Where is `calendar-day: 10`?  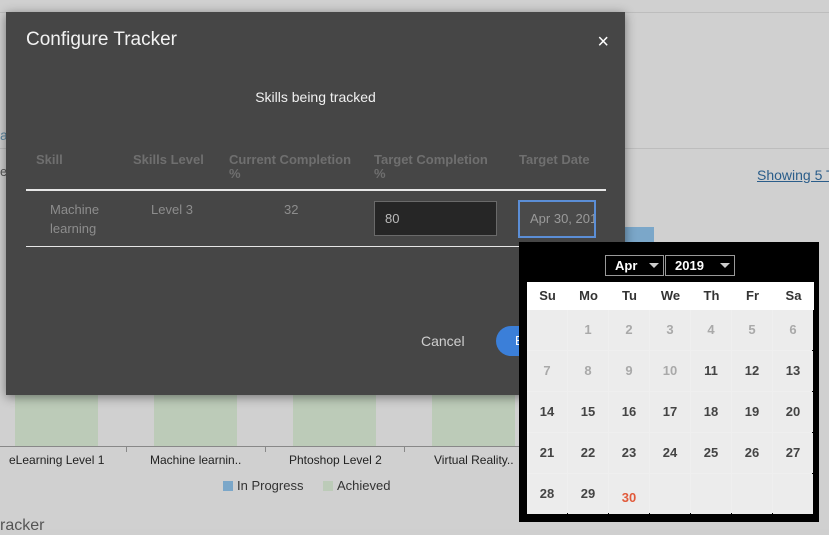 calendar-day: 10 is located at coordinates (670, 371).